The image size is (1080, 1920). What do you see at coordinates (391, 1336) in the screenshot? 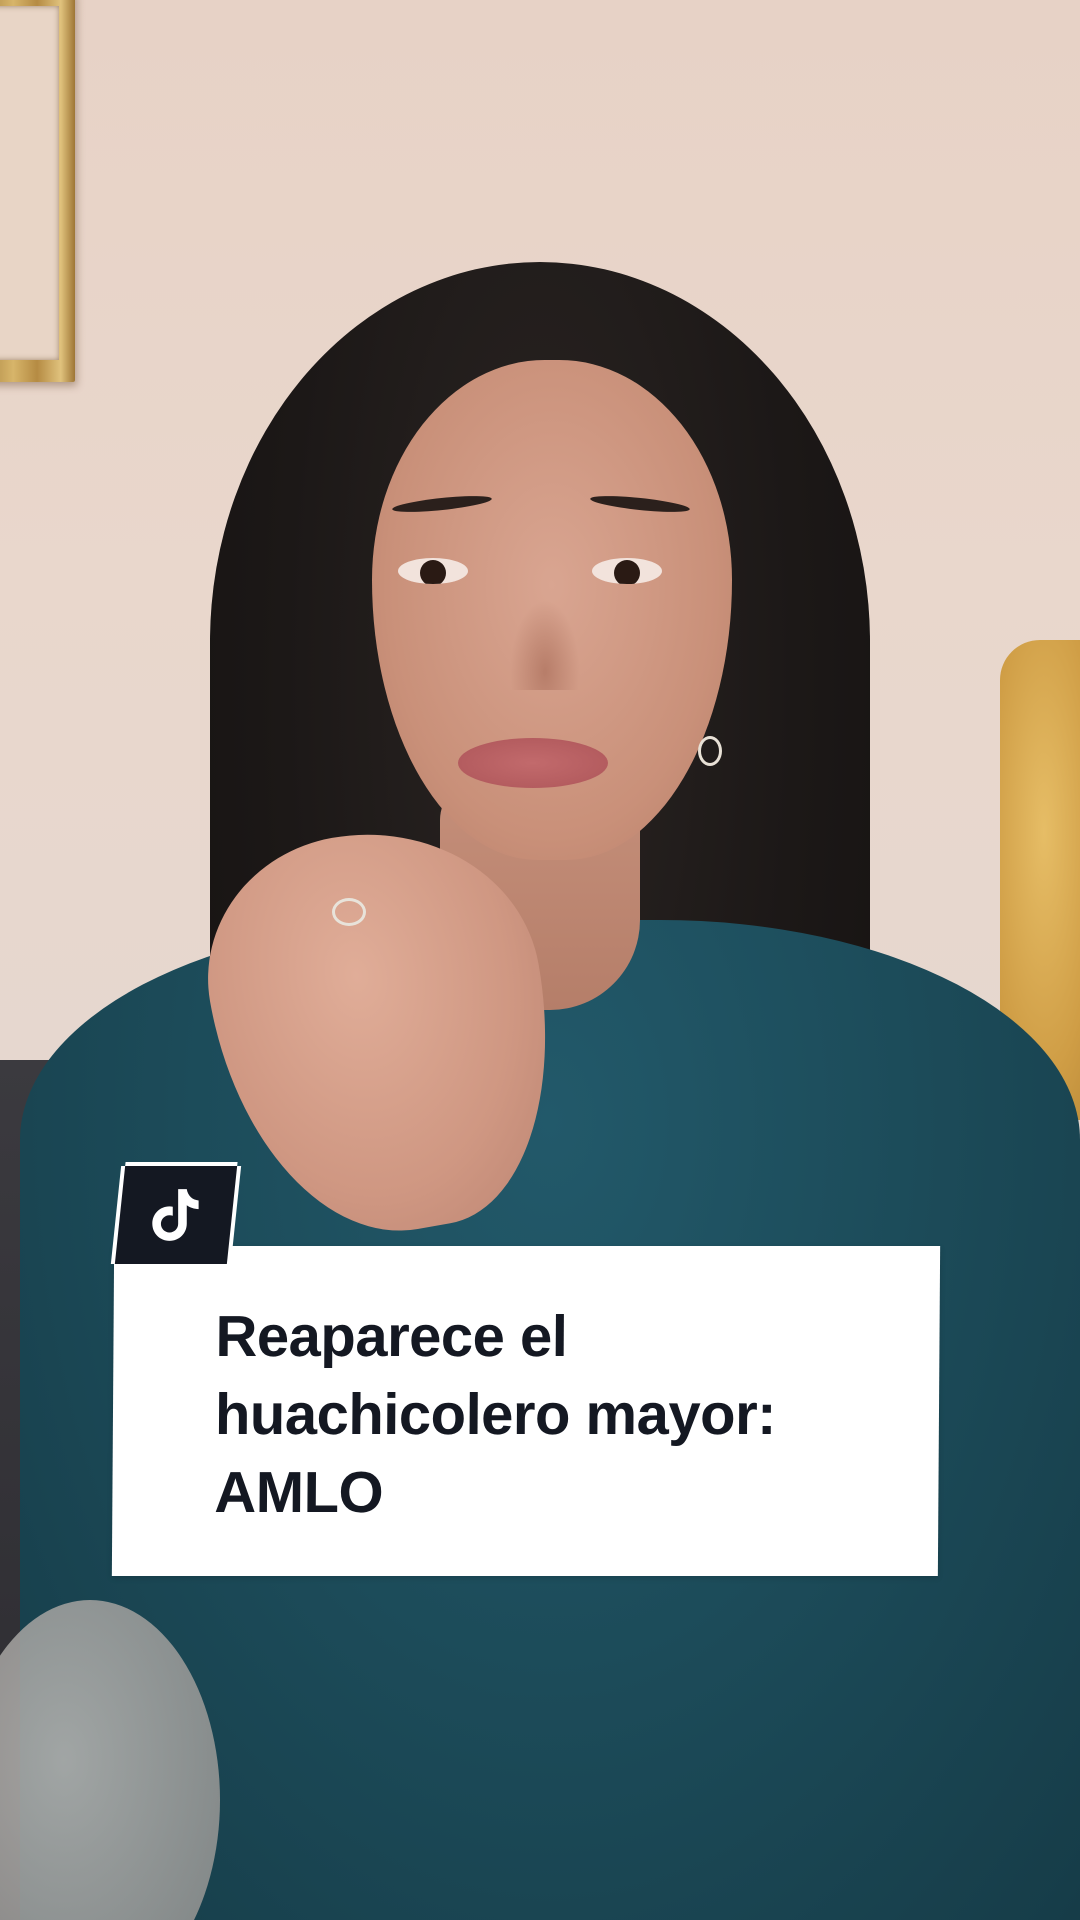
I see `caption-line-1: Reaparece el` at bounding box center [391, 1336].